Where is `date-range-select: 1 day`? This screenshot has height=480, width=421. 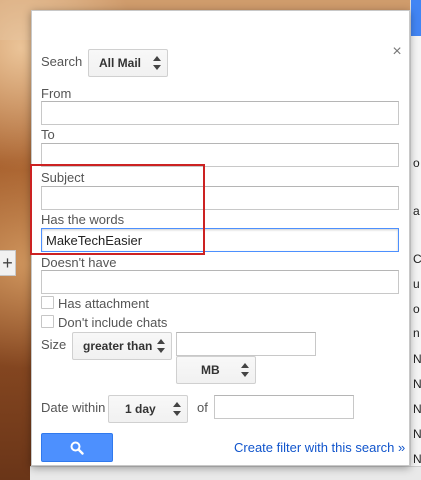 date-range-select: 1 day is located at coordinates (148, 409).